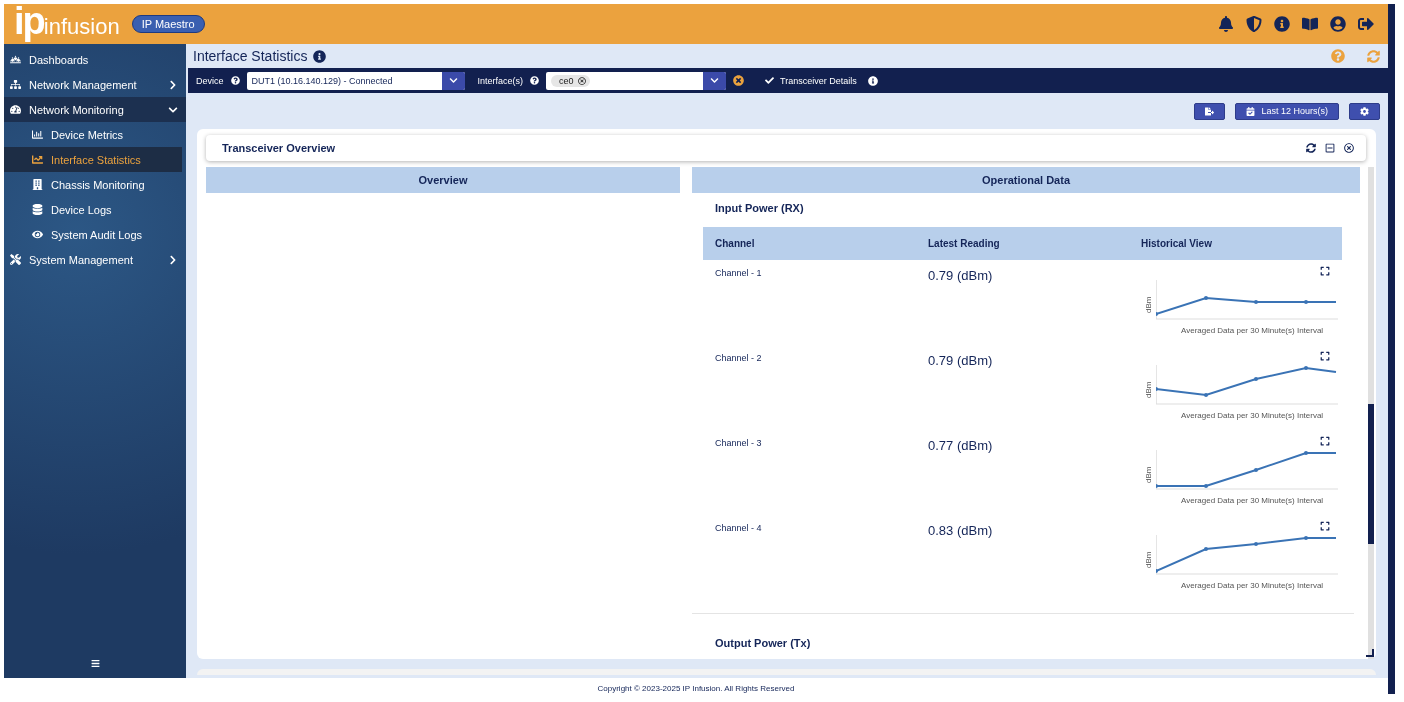 This screenshot has height=702, width=1404. Describe the element at coordinates (1366, 24) in the screenshot. I see `logout-icon` at that location.